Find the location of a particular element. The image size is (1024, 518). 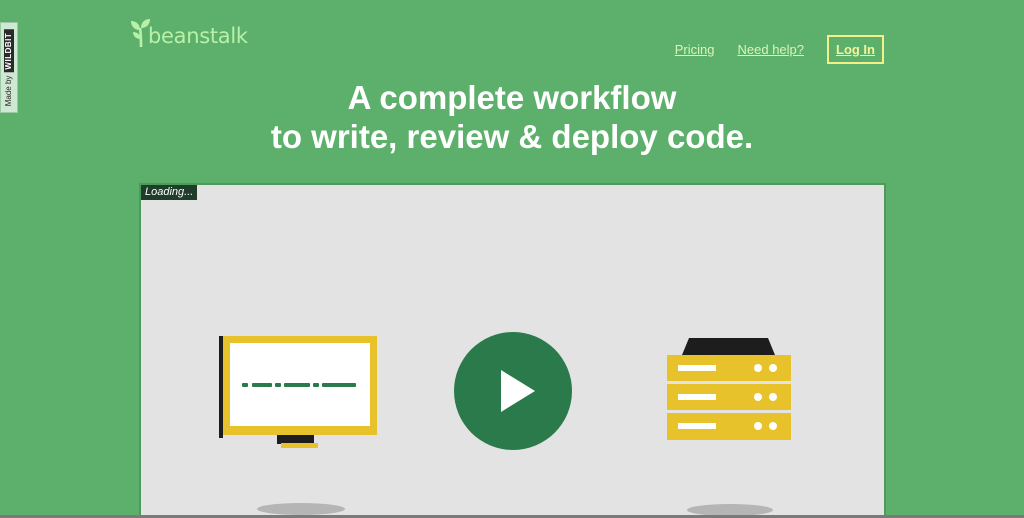

wildbit-brand: WILDBIT is located at coordinates (9, 51).